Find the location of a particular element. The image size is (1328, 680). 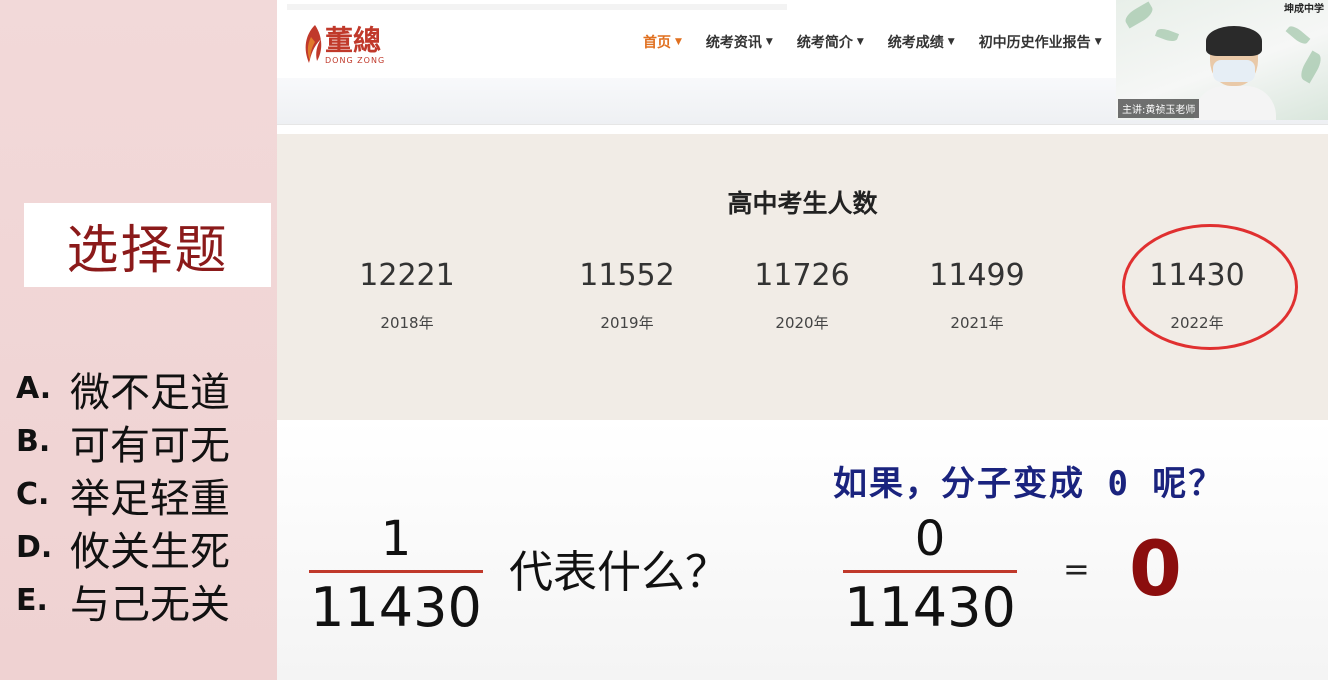

quiz-option-e: E. 与己无关 is located at coordinates (123, 601).